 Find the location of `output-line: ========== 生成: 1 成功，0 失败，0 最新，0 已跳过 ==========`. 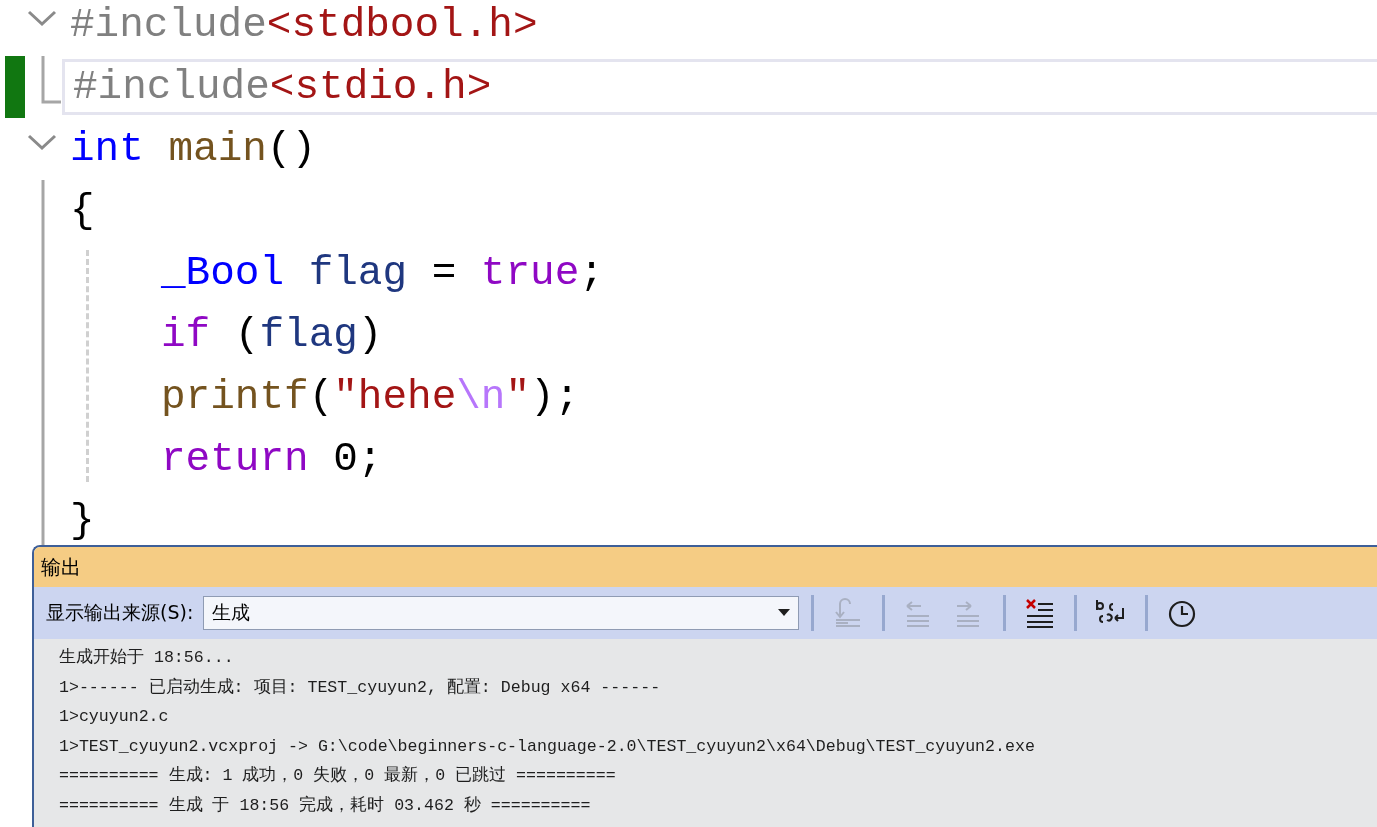

output-line: ========== 生成: 1 成功，0 失败，0 最新，0 已跳过 ========== is located at coordinates (338, 776).